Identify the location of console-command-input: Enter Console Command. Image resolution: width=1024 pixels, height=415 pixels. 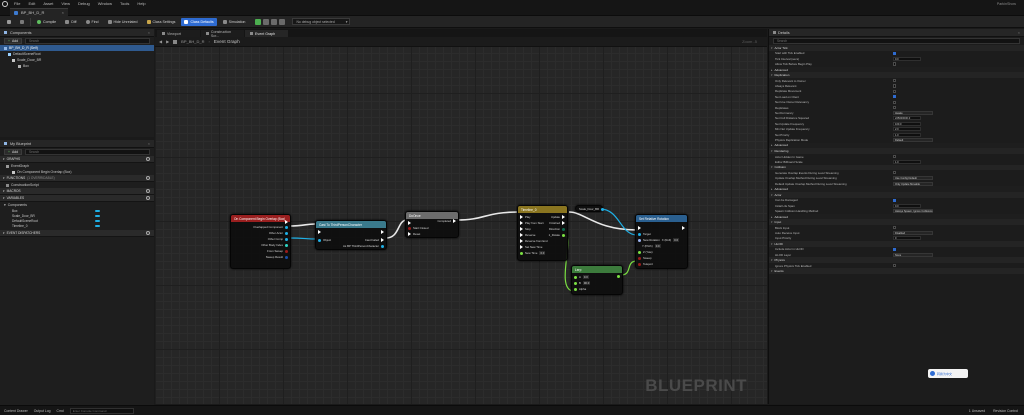
(101, 410).